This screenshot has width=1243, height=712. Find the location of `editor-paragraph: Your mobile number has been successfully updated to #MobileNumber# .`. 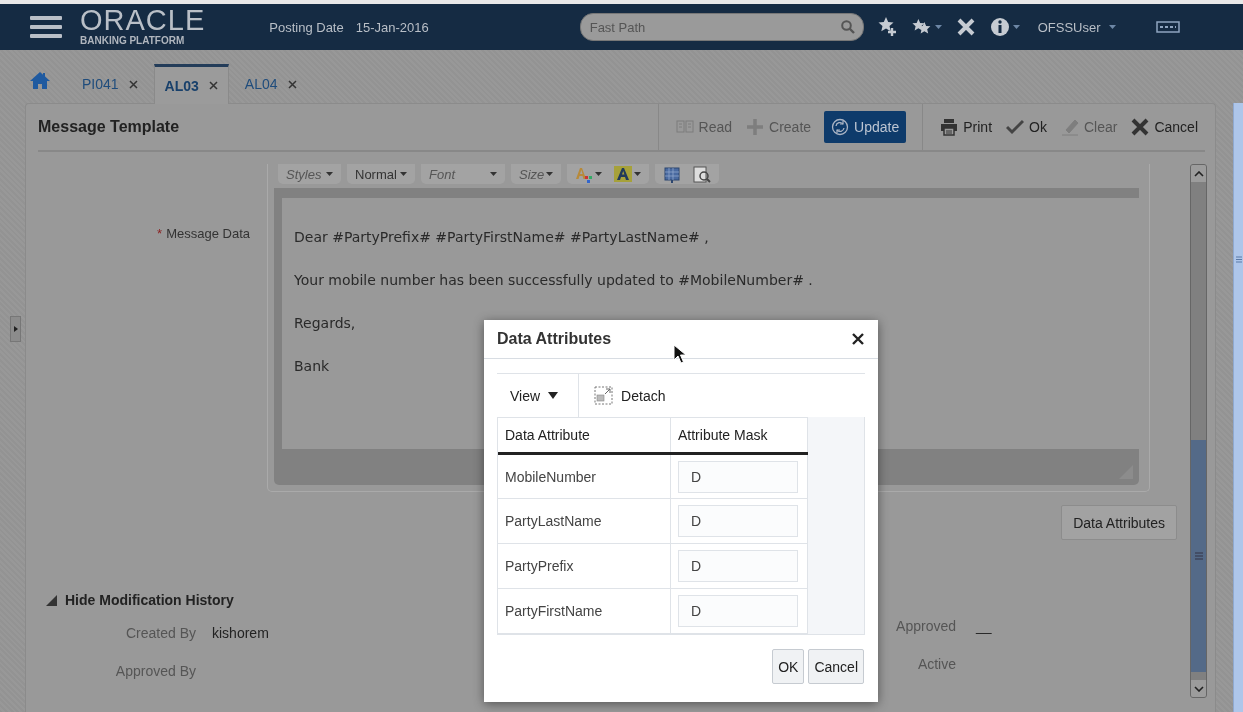

editor-paragraph: Your mobile number has been successfully updated to #MobileNumber# . is located at coordinates (554, 280).